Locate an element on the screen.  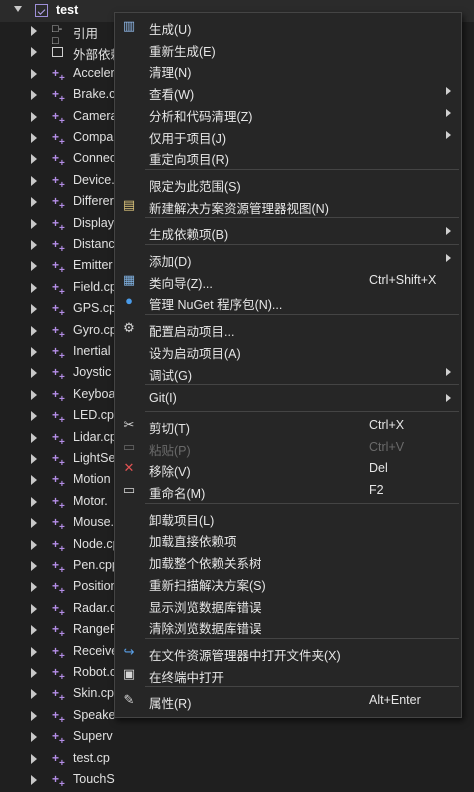
tree-item: + + Speake is located at coordinates (65, 716).